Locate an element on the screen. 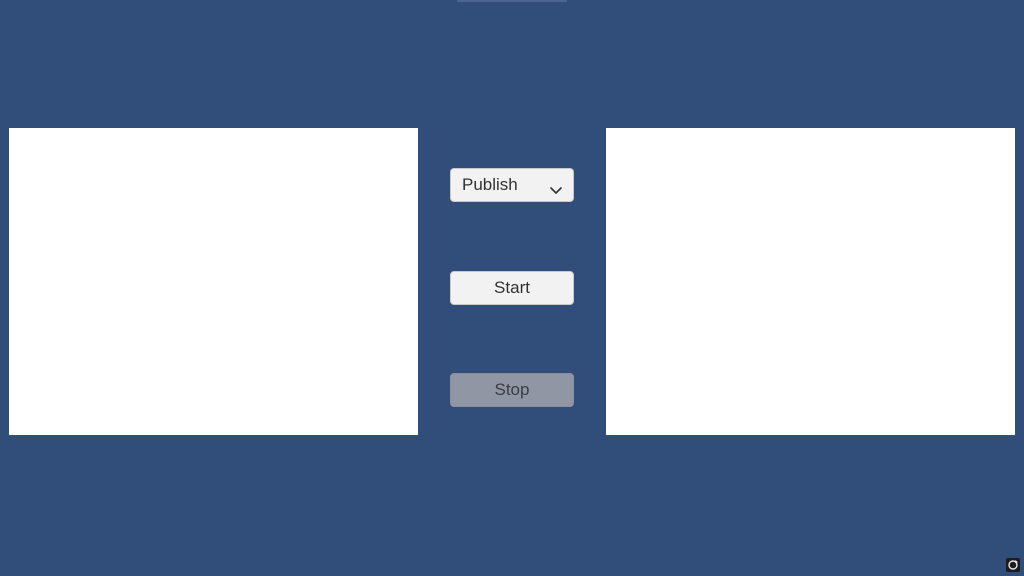  mode-dropdown-value: Publish is located at coordinates (490, 184).